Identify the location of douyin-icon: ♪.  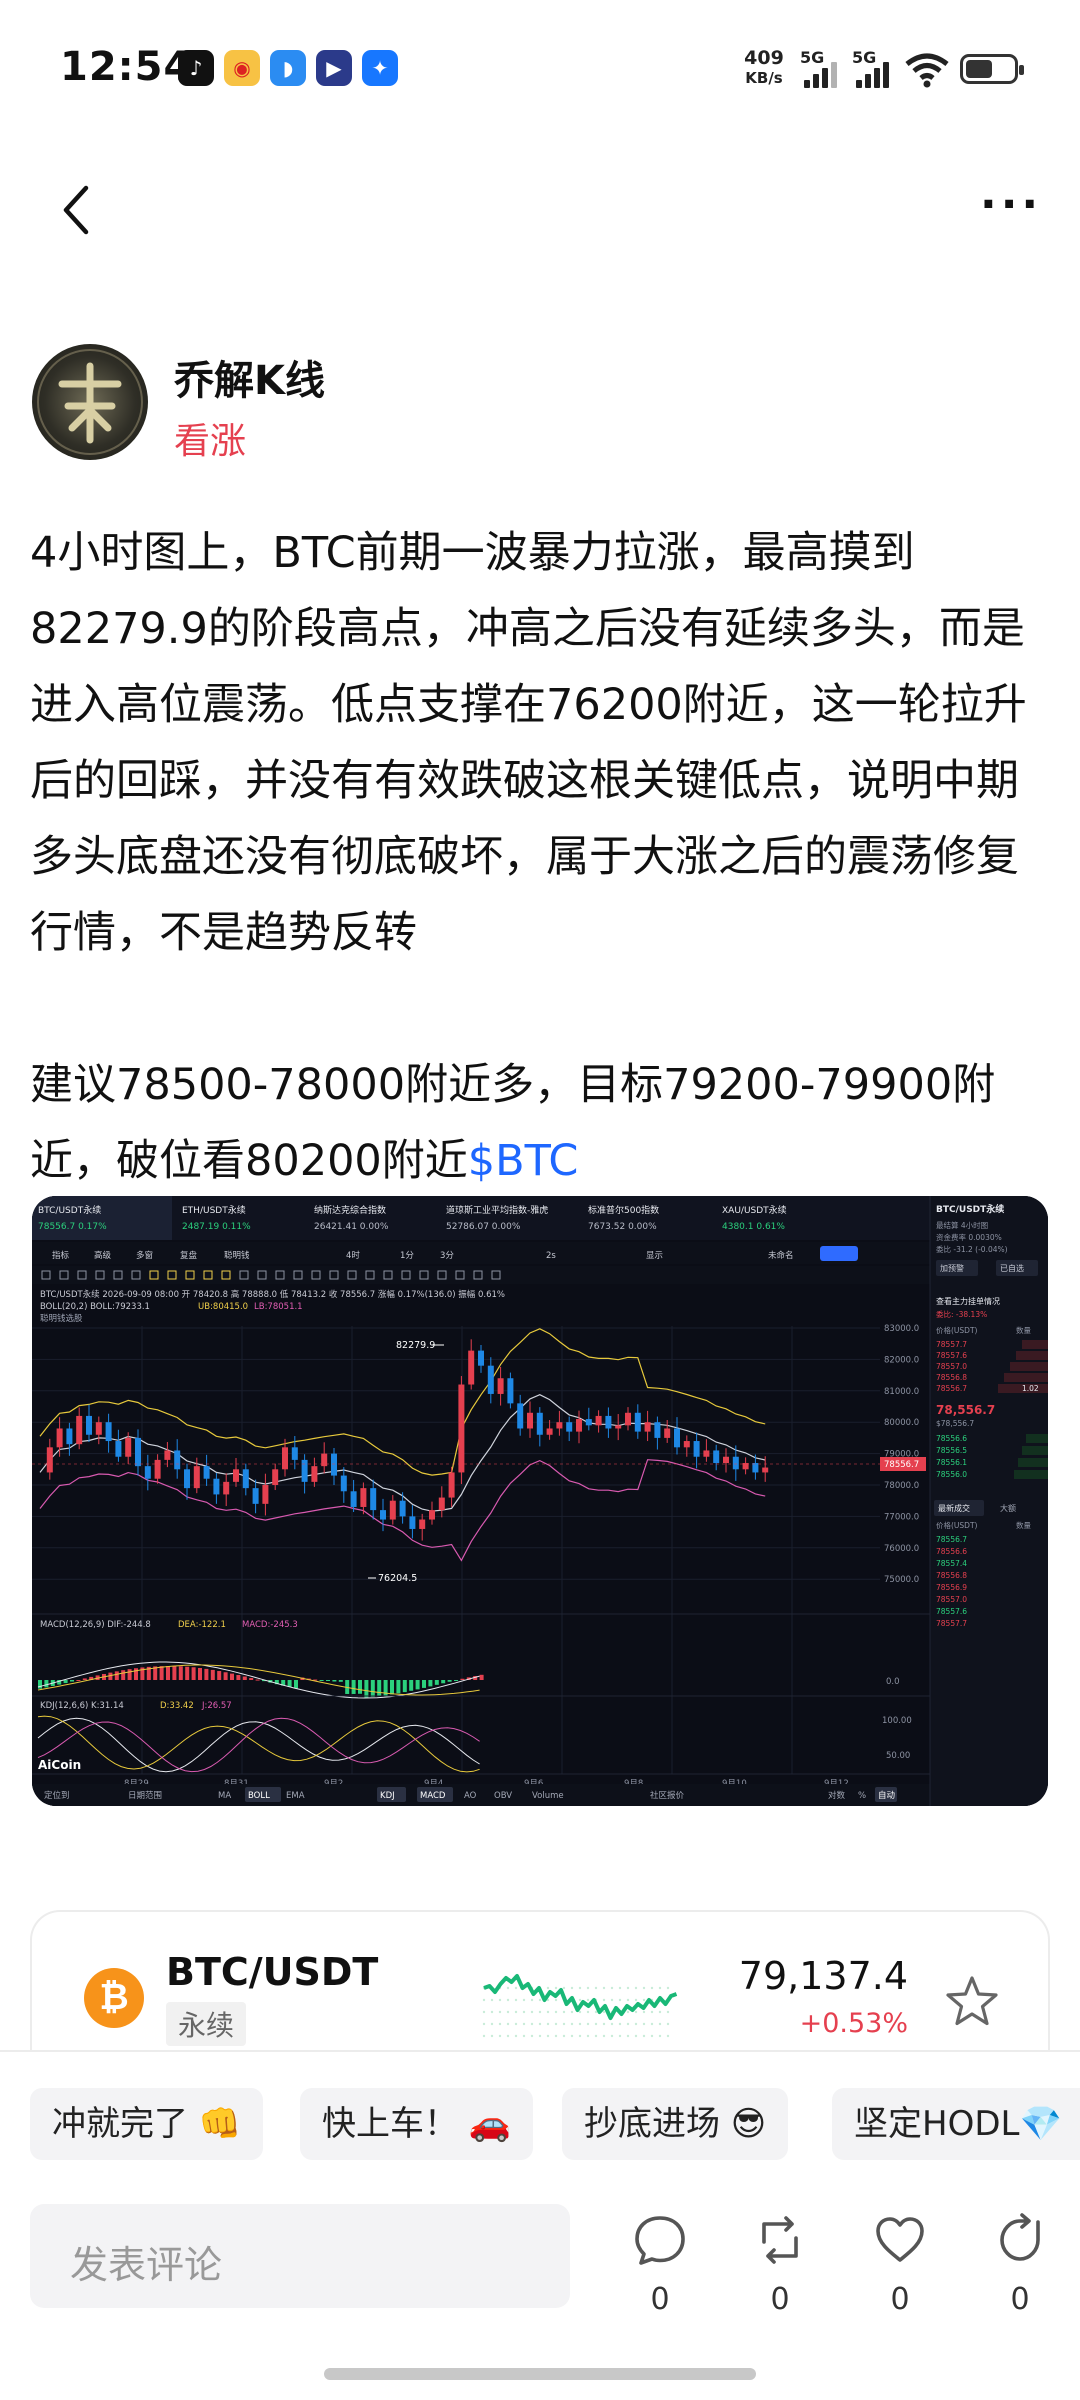
(196, 68).